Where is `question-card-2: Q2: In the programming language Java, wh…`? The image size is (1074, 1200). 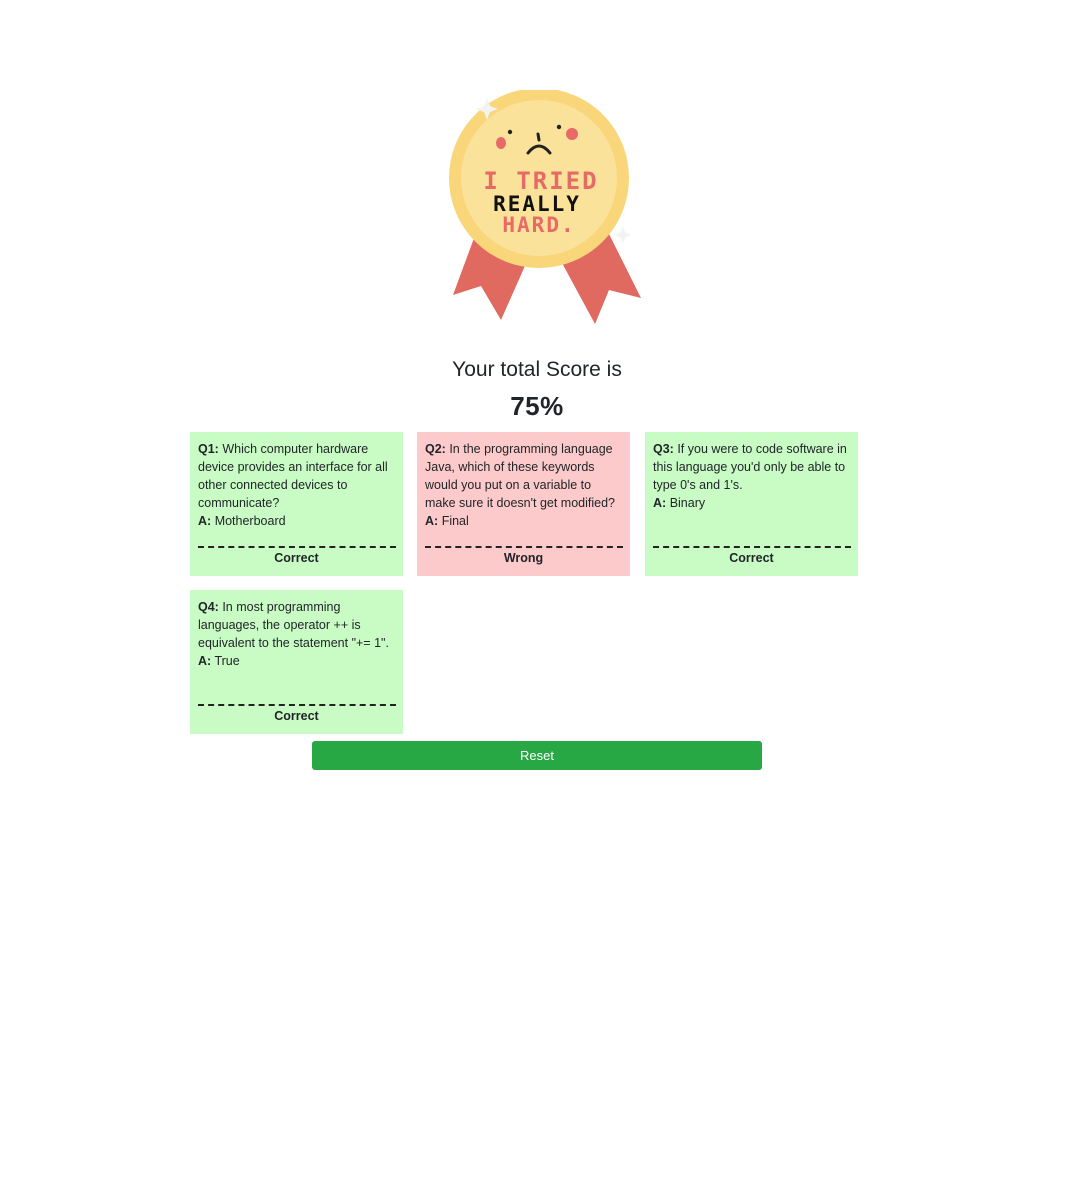
question-card-2: Q2: In the programming language Java, wh… is located at coordinates (523, 504).